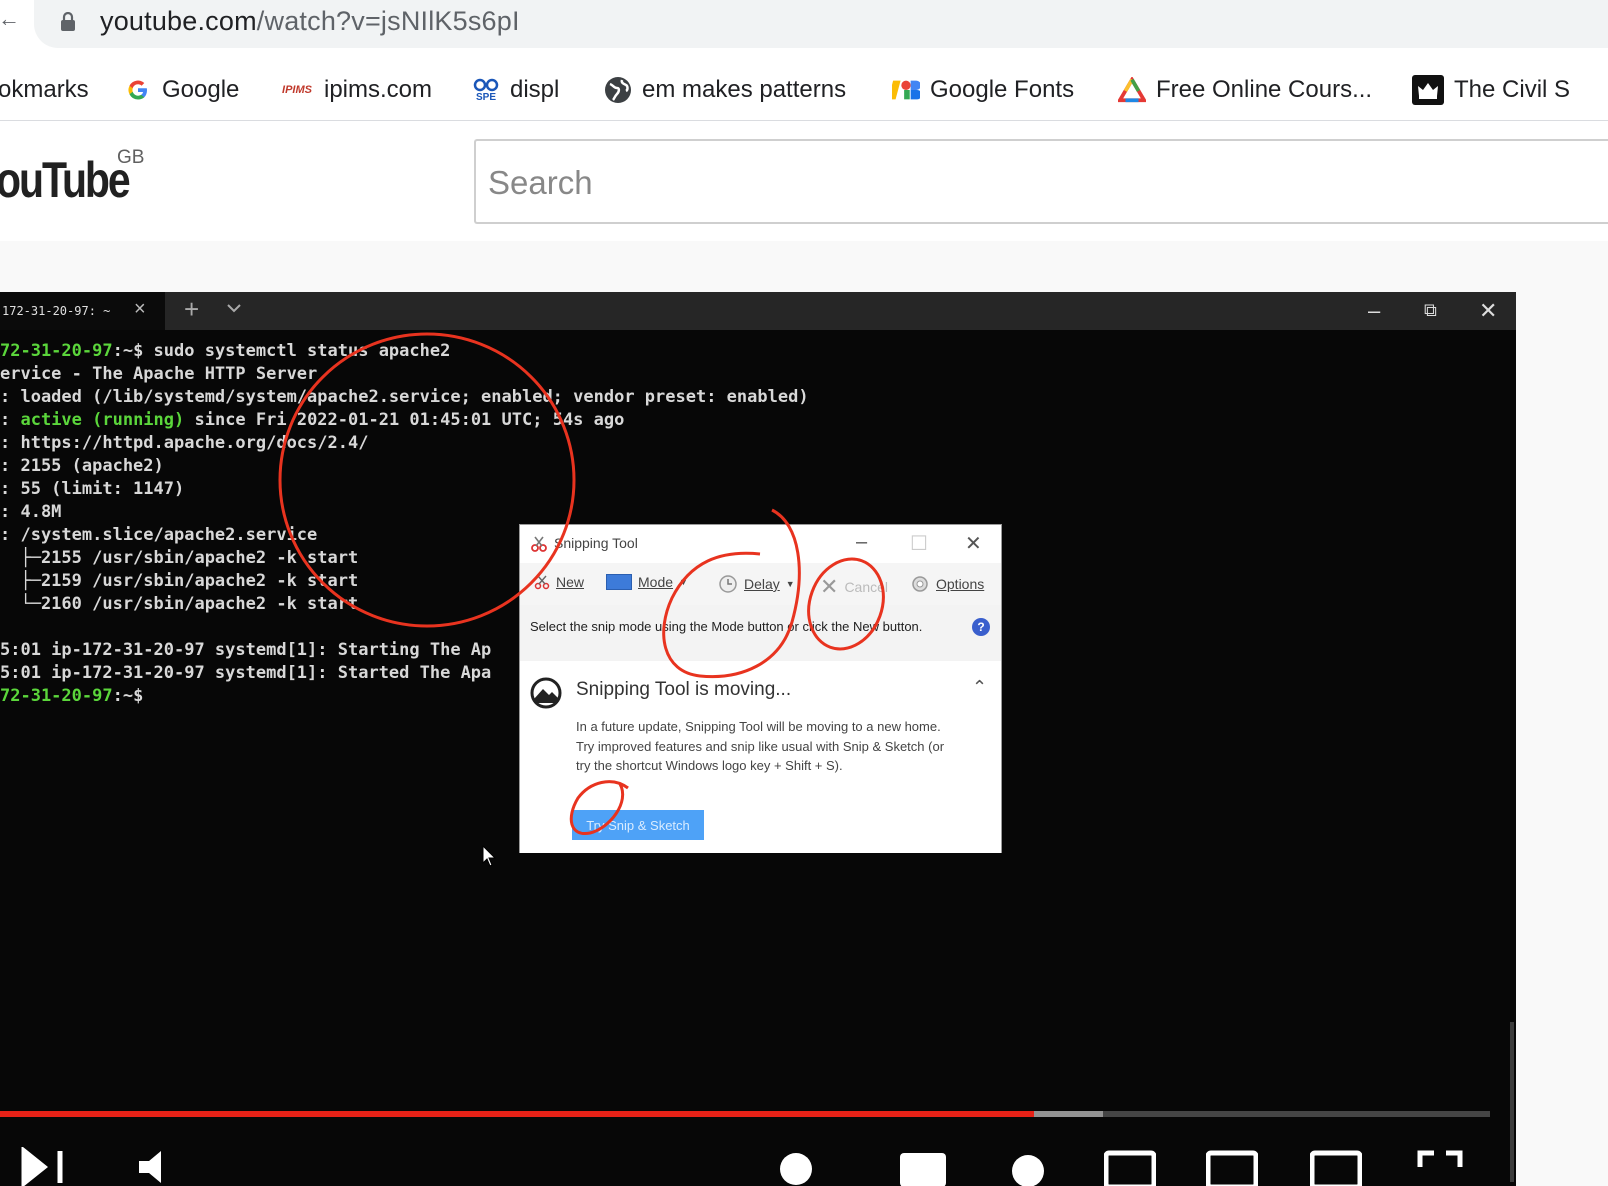 The height and width of the screenshot is (1186, 1608). I want to click on globe-icon, so click(618, 90).